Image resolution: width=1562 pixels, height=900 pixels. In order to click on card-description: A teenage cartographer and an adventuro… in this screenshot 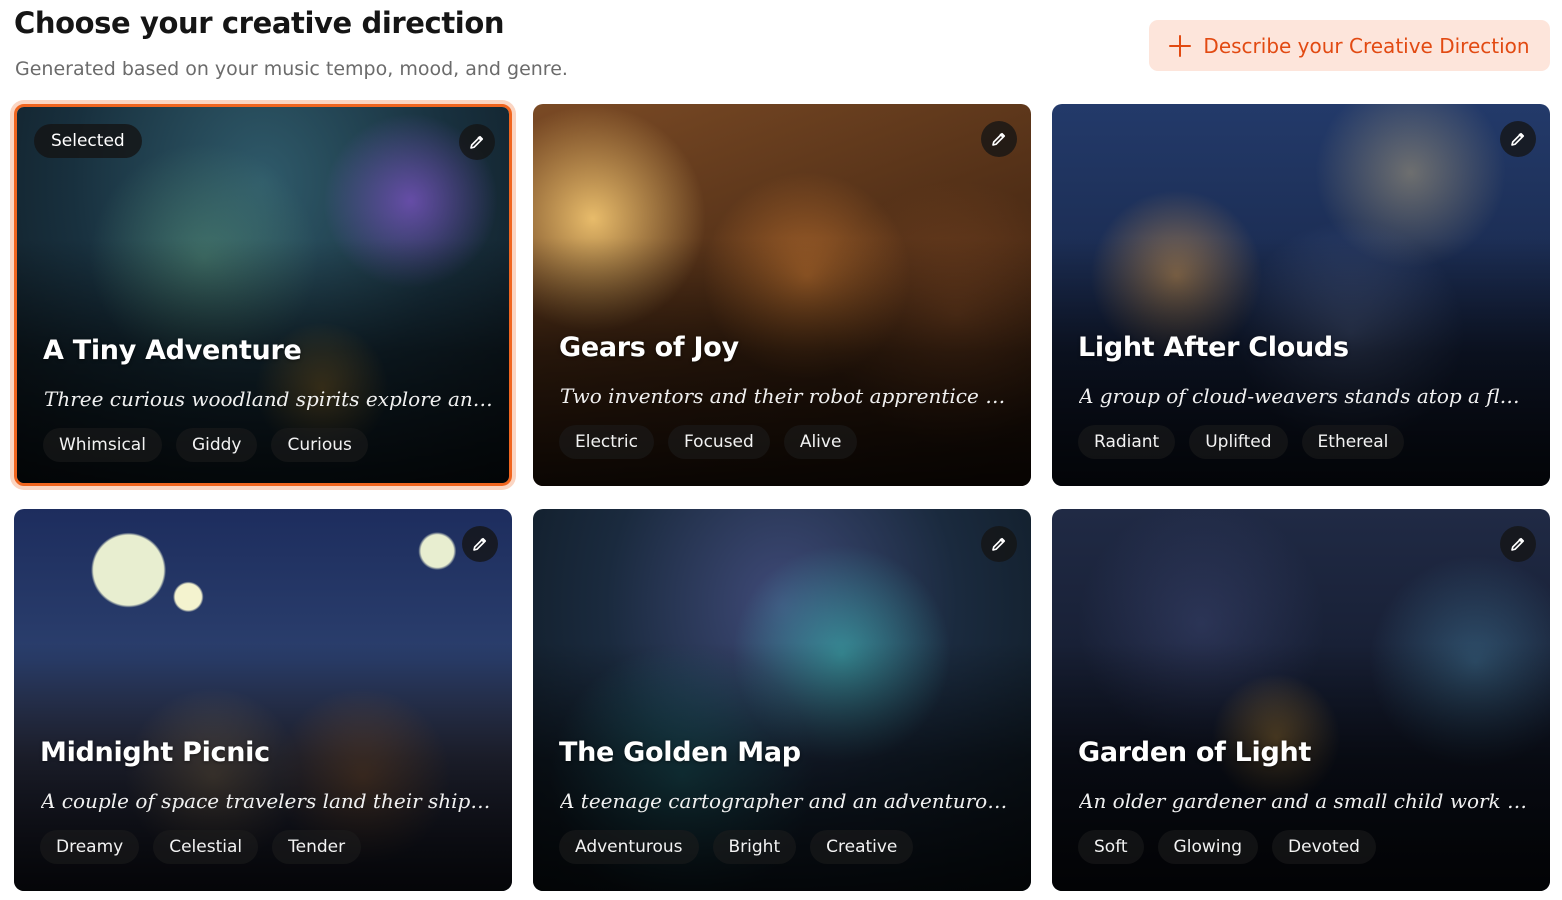, I will do `click(784, 801)`.